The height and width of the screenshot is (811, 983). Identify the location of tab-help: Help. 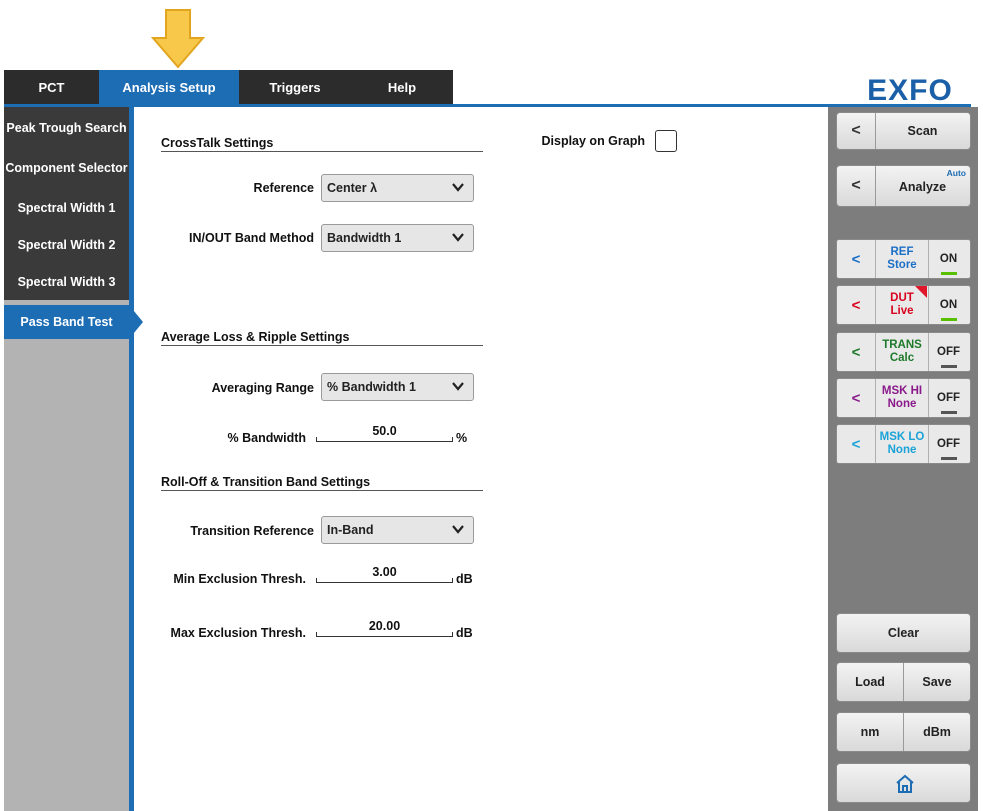
(402, 87).